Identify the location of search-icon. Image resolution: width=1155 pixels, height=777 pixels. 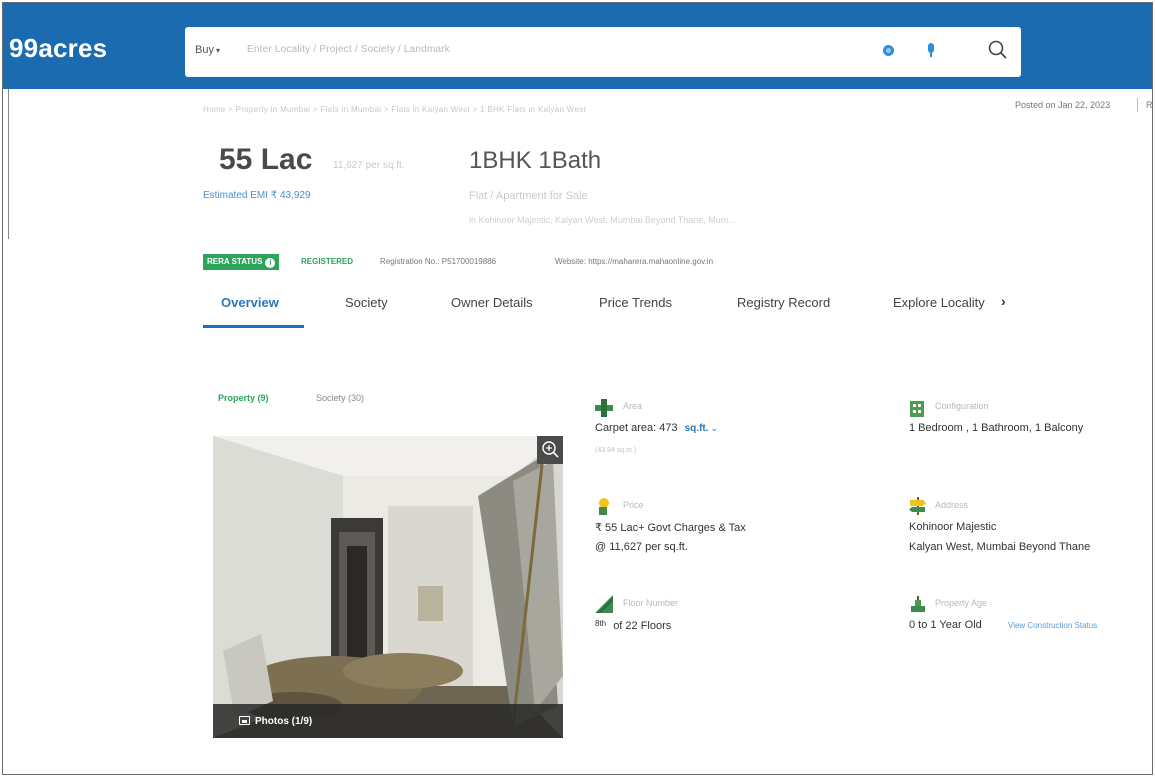
(998, 50).